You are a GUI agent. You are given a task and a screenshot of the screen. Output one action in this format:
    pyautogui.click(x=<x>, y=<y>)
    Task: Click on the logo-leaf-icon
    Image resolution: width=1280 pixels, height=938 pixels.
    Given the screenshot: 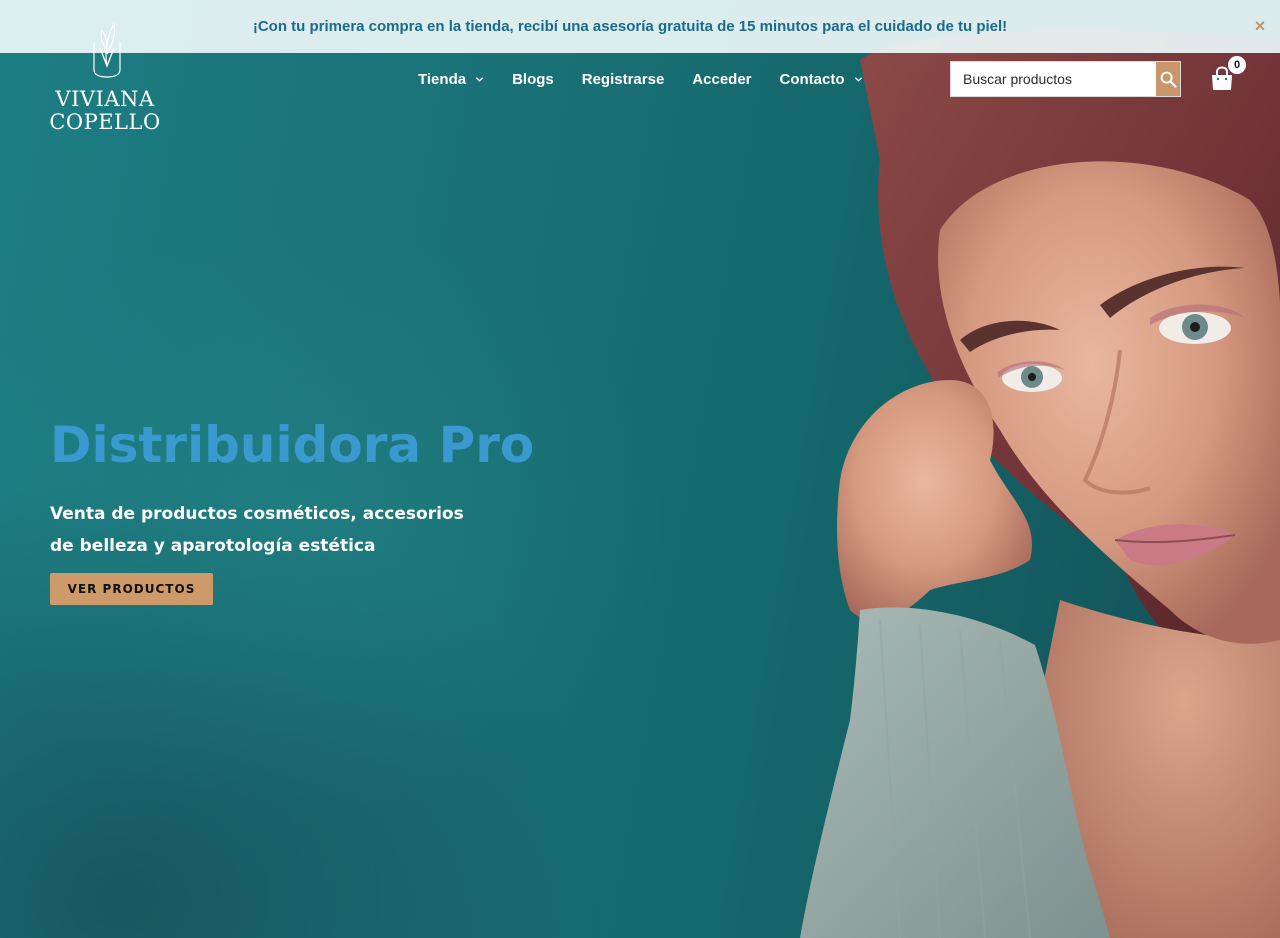 What is the action you would take?
    pyautogui.click(x=107, y=50)
    